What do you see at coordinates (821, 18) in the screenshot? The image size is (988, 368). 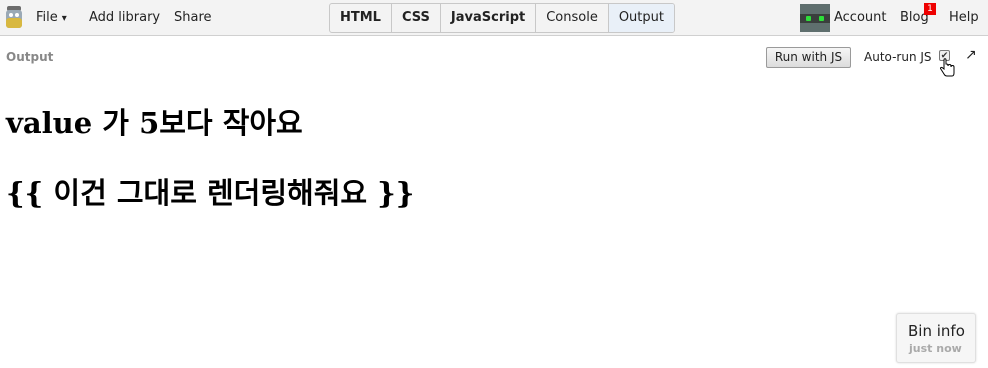 I see `avatar-eye-right` at bounding box center [821, 18].